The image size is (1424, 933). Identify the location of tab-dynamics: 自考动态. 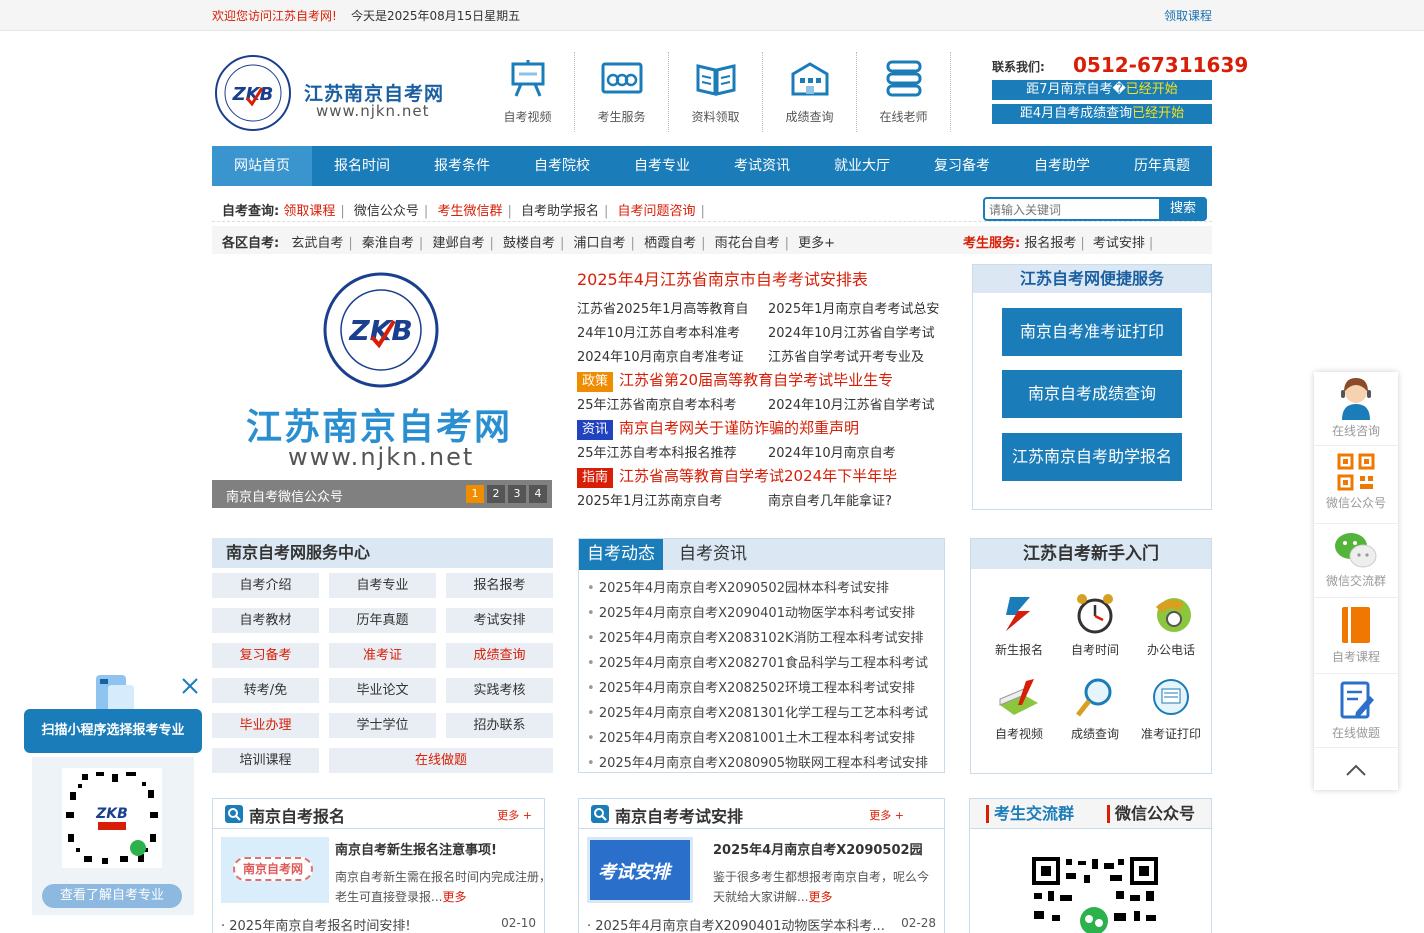
(621, 554).